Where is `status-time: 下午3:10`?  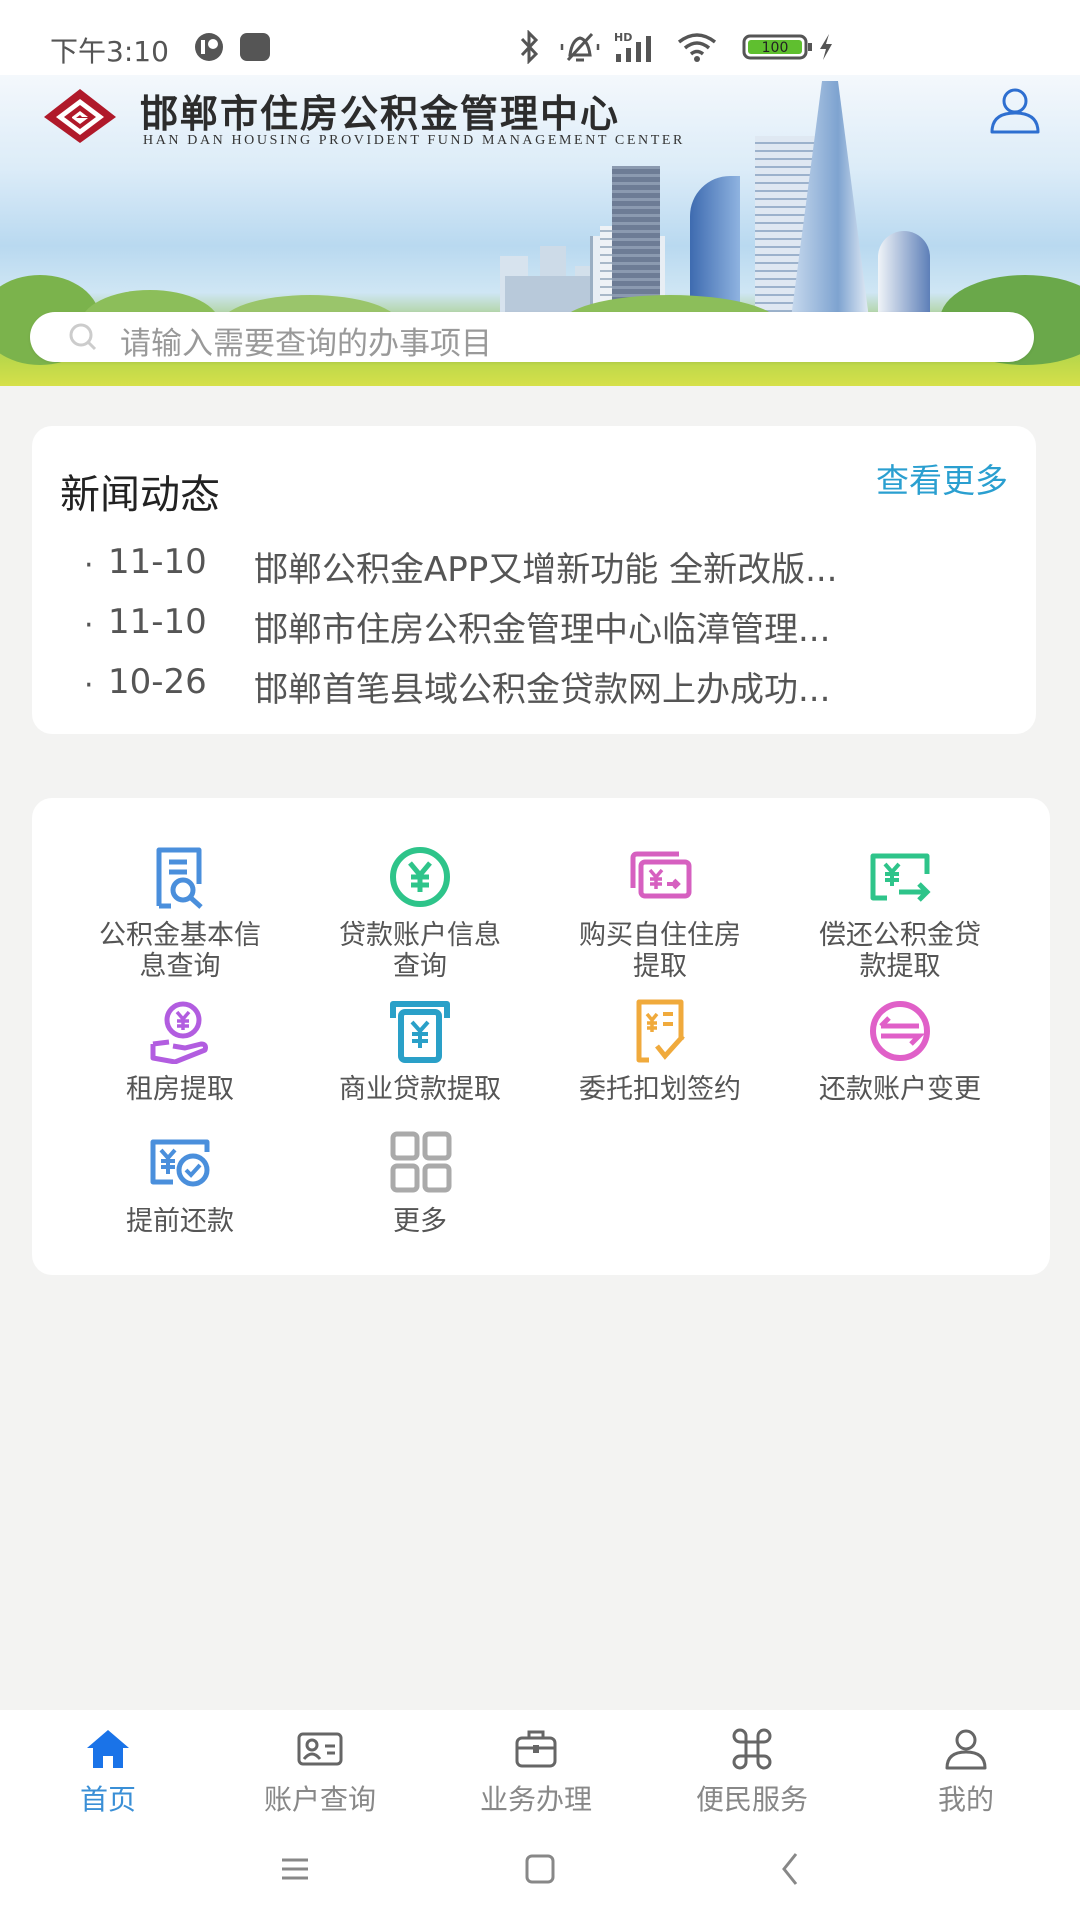 status-time: 下午3:10 is located at coordinates (109, 51).